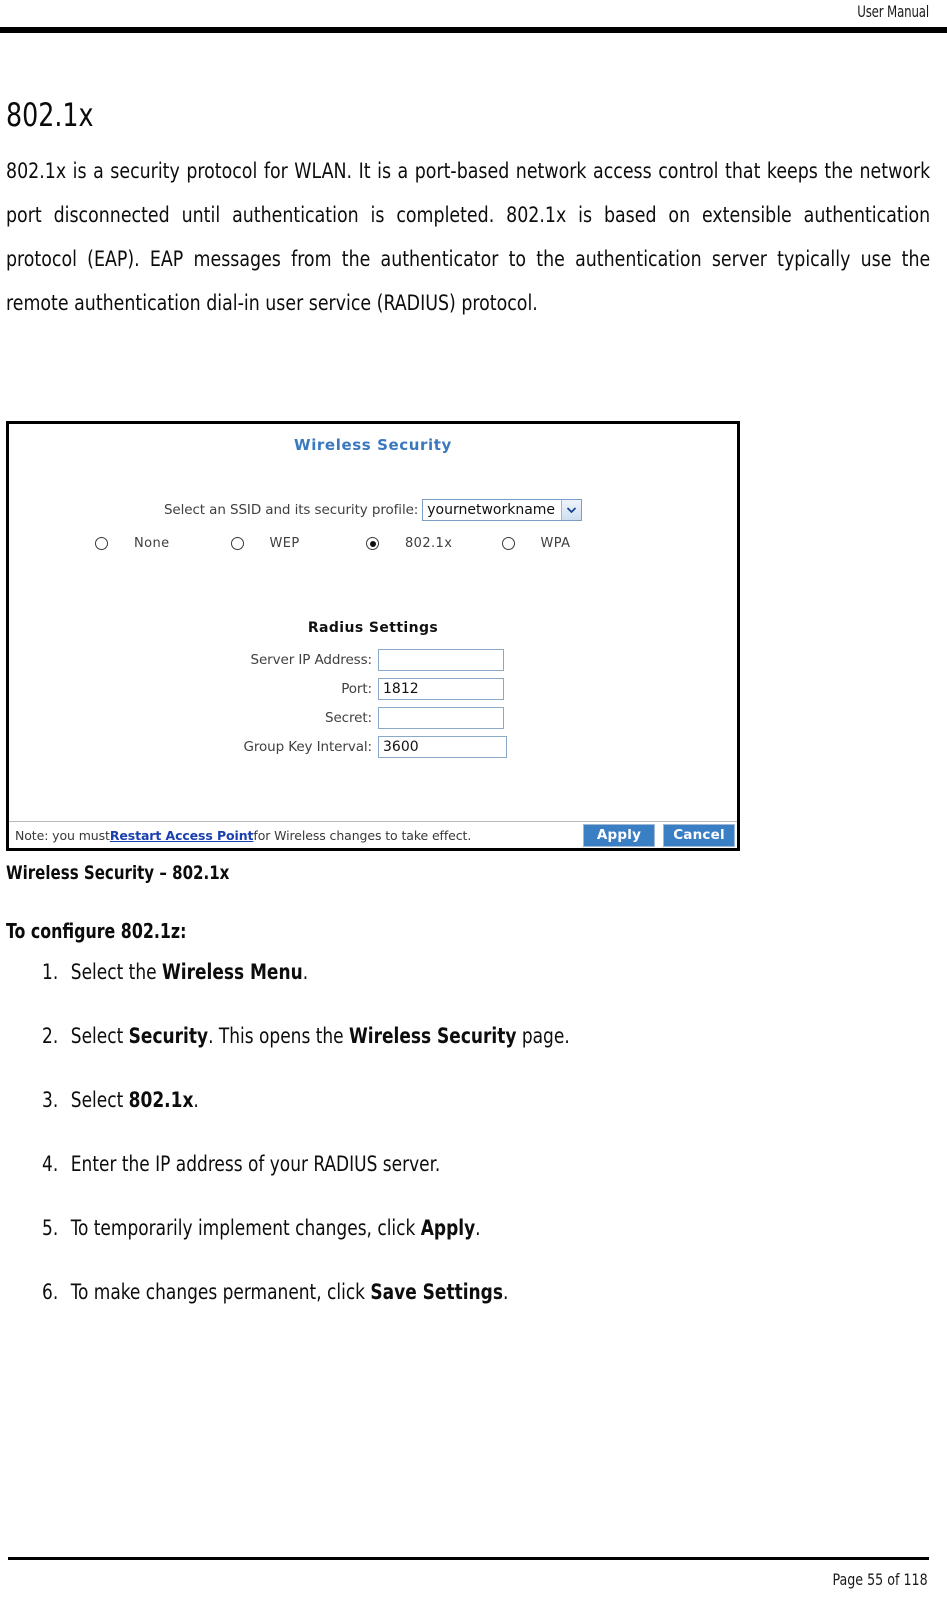  Describe the element at coordinates (473, 1579) in the screenshot. I see `page-footer: Page 55 of 118` at that location.